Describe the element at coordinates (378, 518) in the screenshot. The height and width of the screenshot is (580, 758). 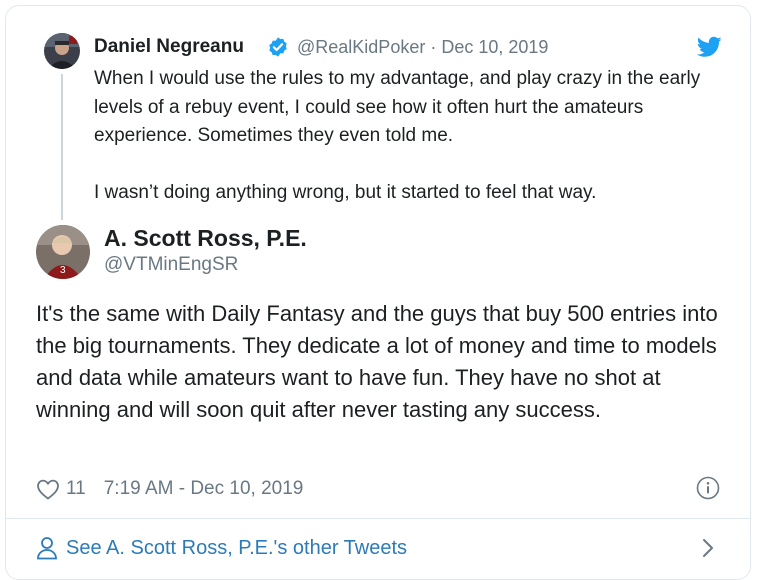
I see `footer-divider` at that location.